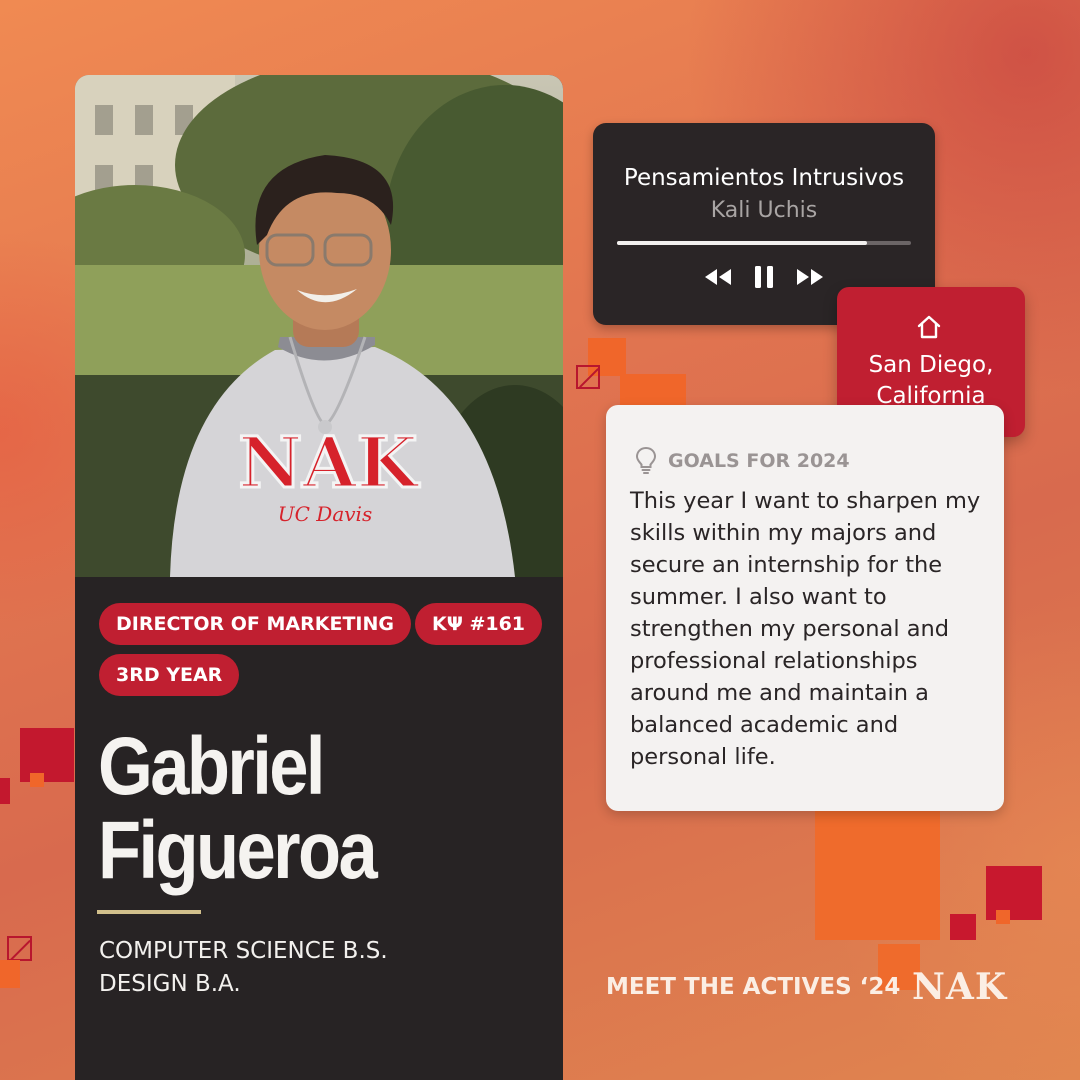 This screenshot has height=1080, width=1080. Describe the element at coordinates (929, 327) in the screenshot. I see `home-icon` at that location.